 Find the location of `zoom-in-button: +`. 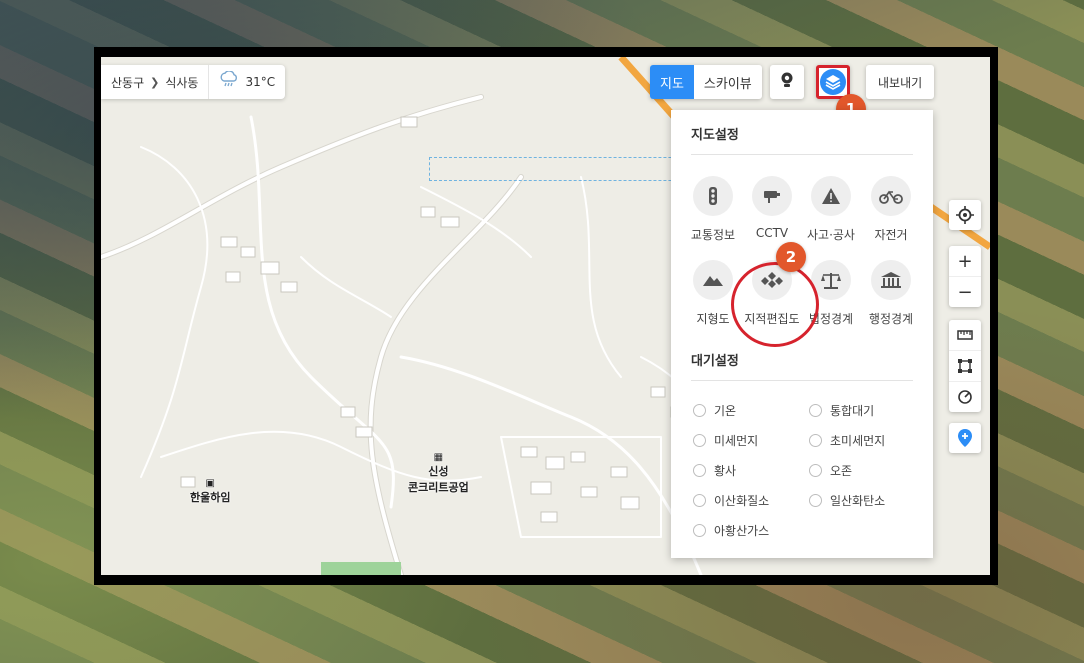

zoom-in-button: + is located at coordinates (965, 261).